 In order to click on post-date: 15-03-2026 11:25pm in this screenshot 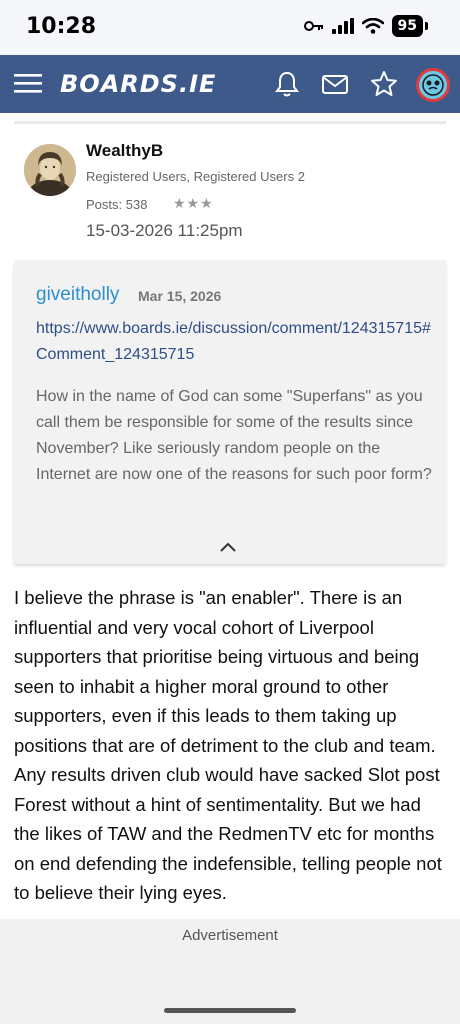, I will do `click(164, 231)`.